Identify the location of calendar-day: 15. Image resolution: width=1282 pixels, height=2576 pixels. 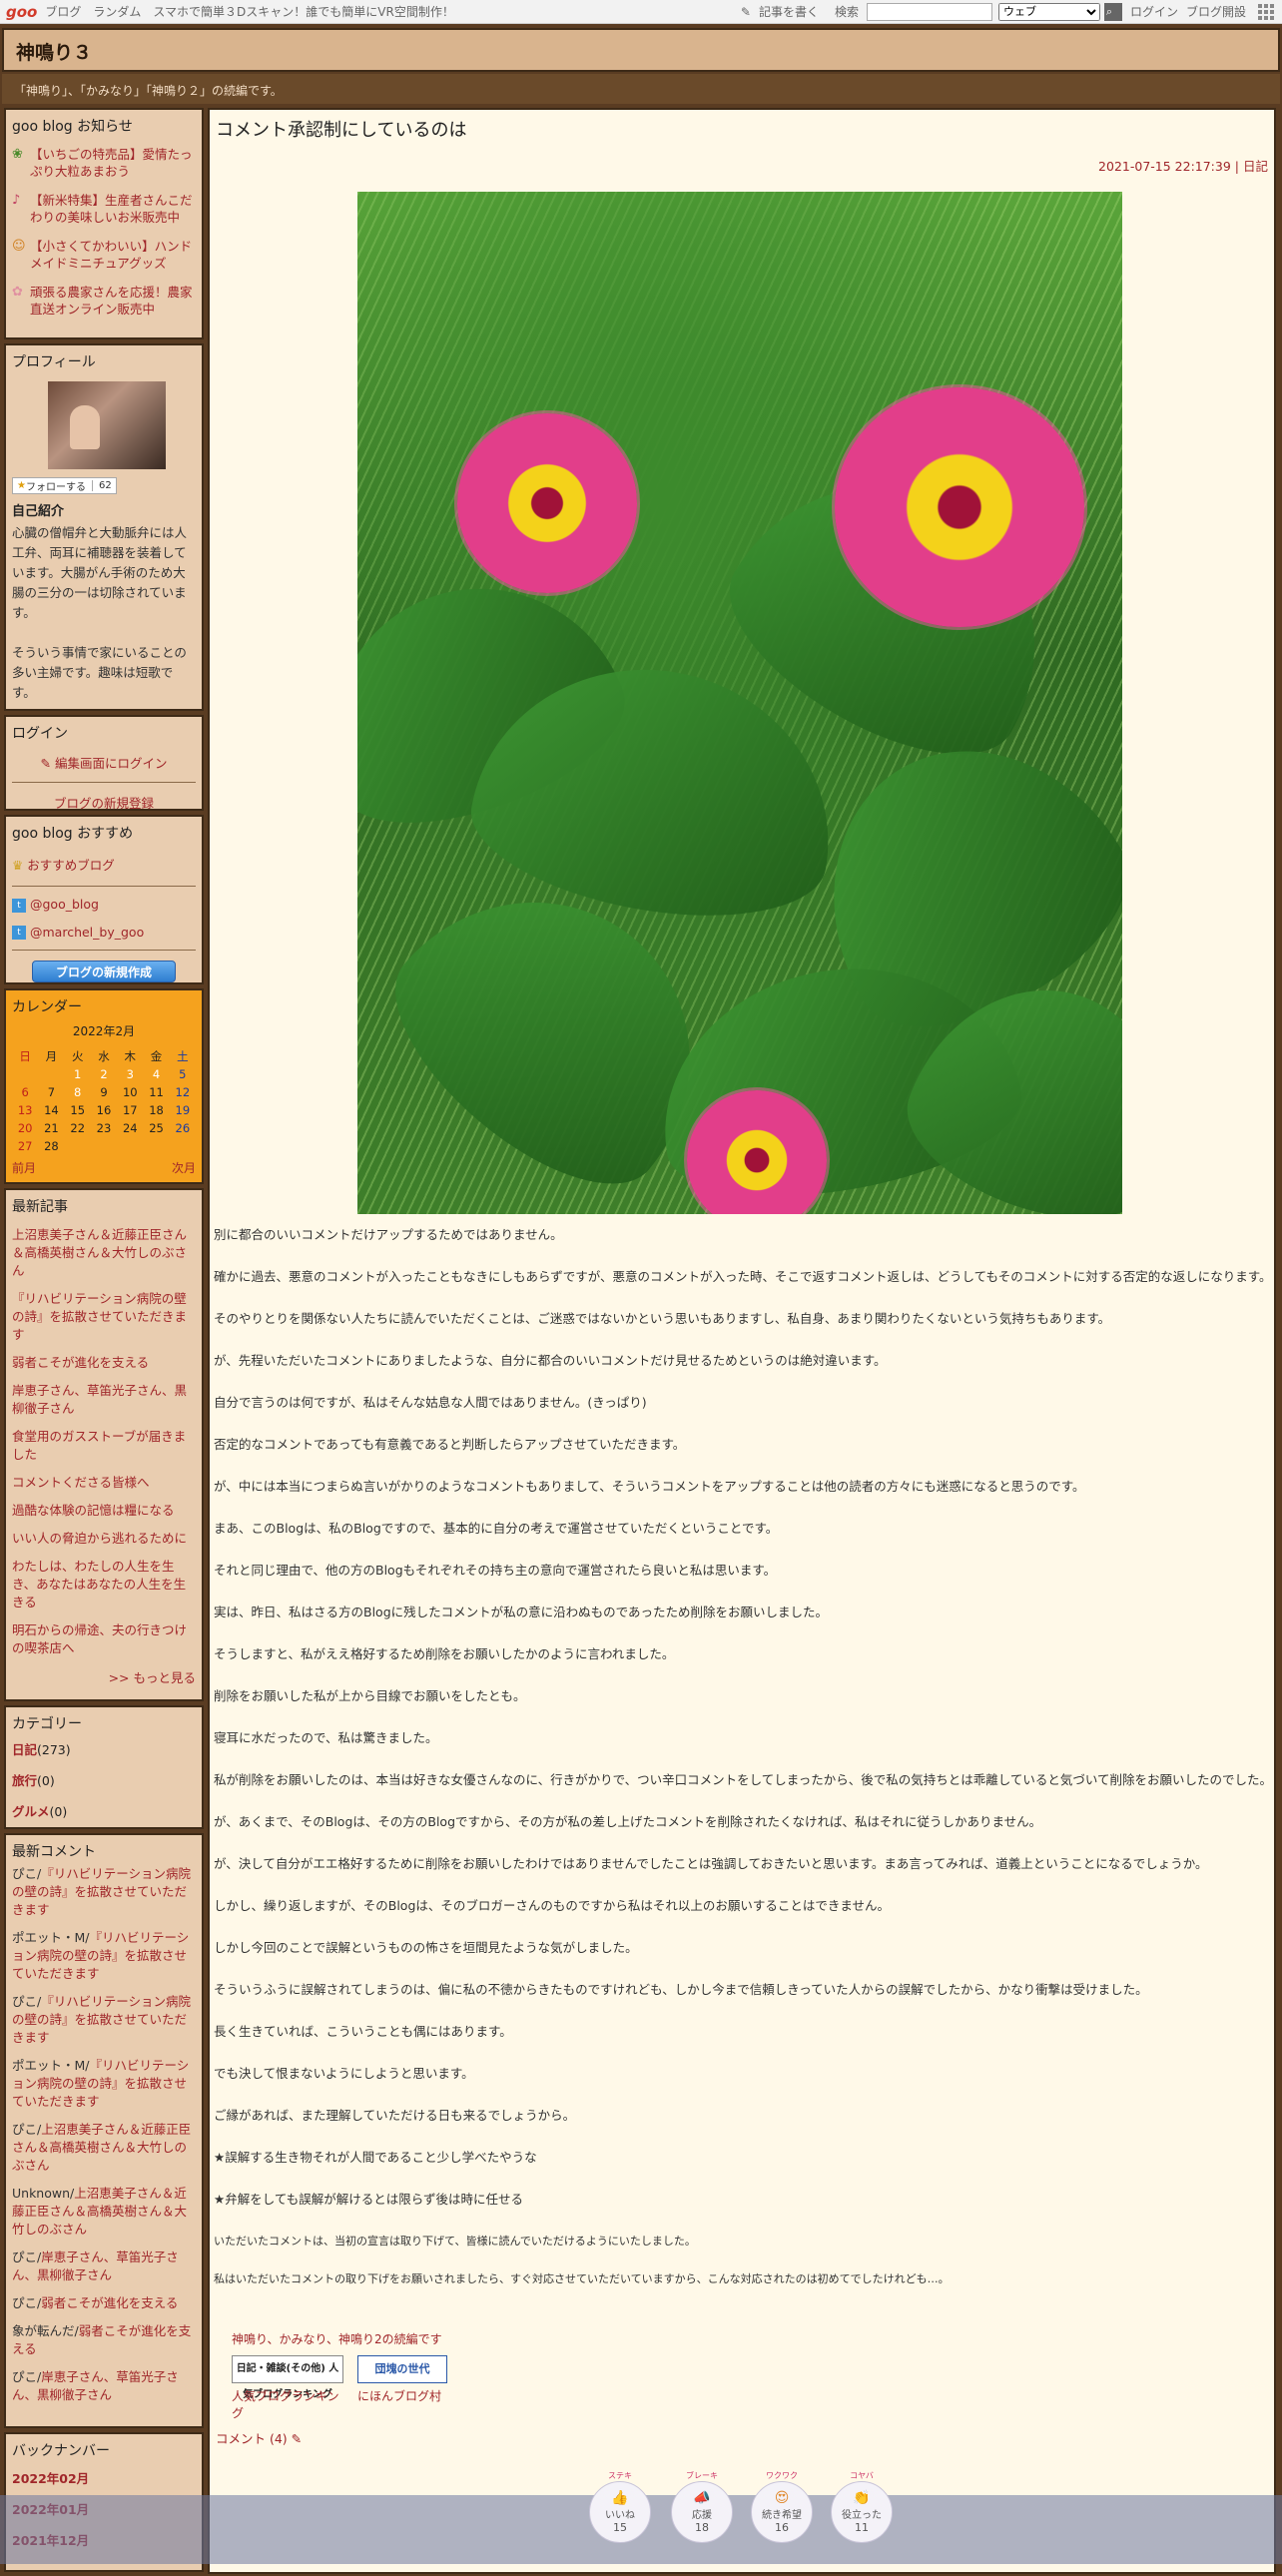
(78, 1110).